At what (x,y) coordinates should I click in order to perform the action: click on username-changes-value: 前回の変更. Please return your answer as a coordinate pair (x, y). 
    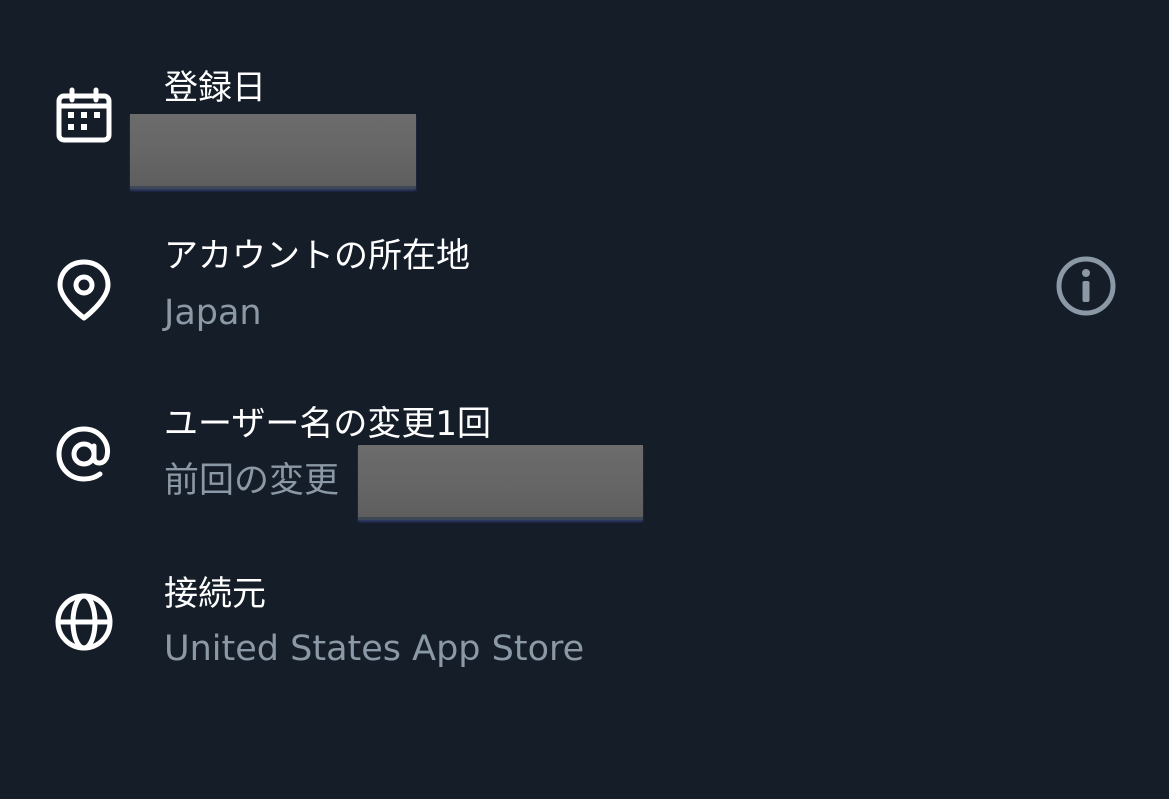
    Looking at the image, I should click on (252, 481).